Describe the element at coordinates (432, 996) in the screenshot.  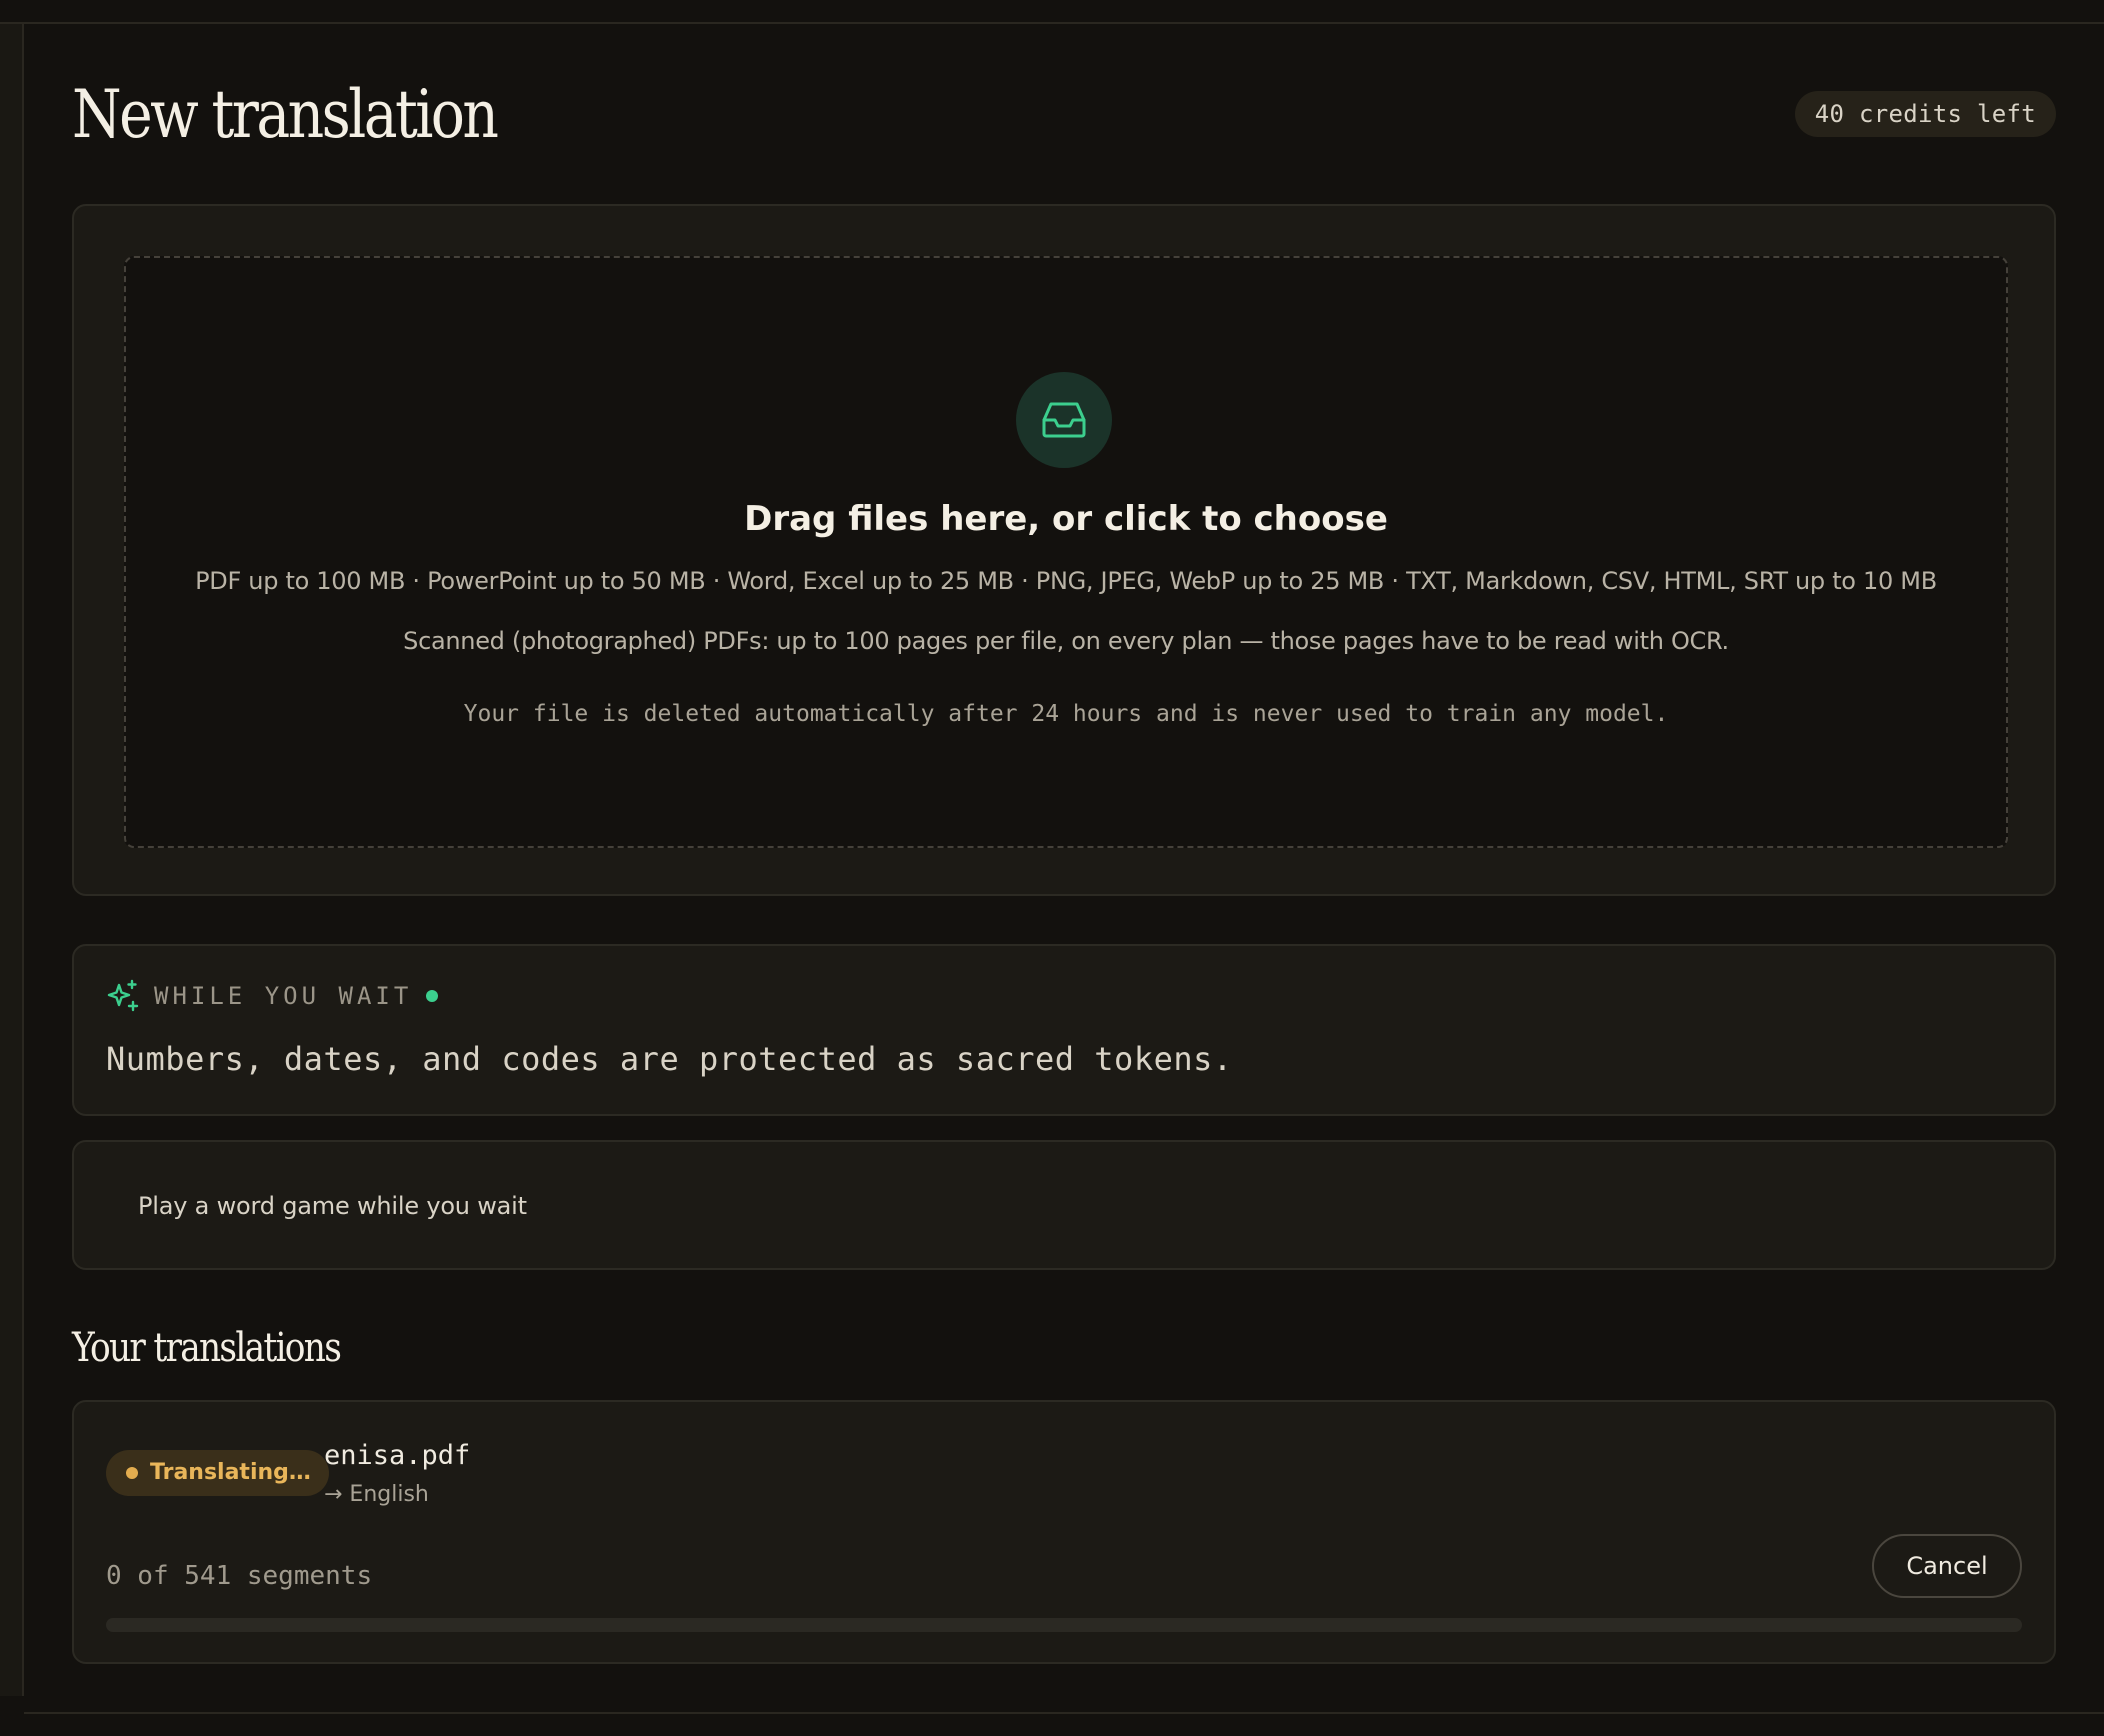
I see `live-indicator-dot` at that location.